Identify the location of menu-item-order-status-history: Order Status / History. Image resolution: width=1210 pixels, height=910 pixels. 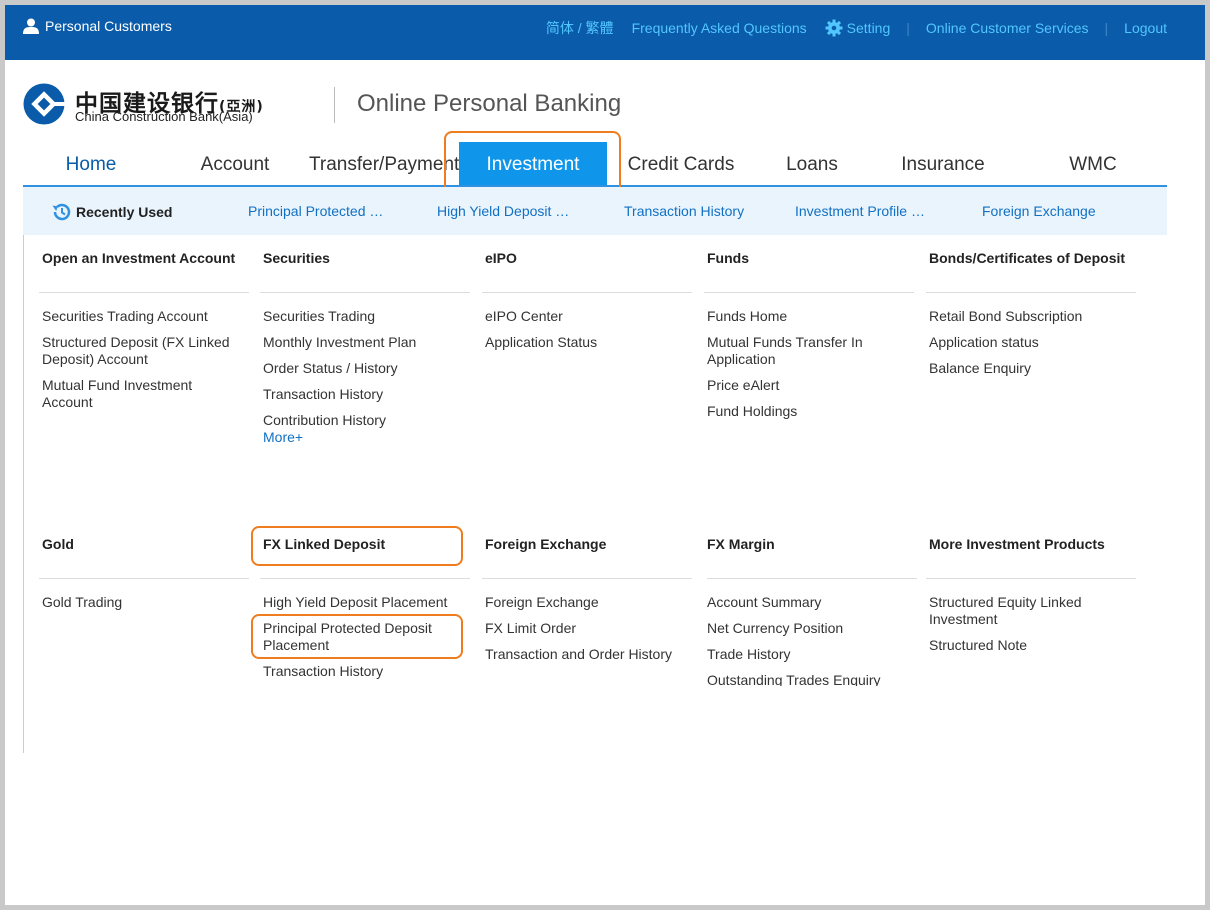
(363, 368).